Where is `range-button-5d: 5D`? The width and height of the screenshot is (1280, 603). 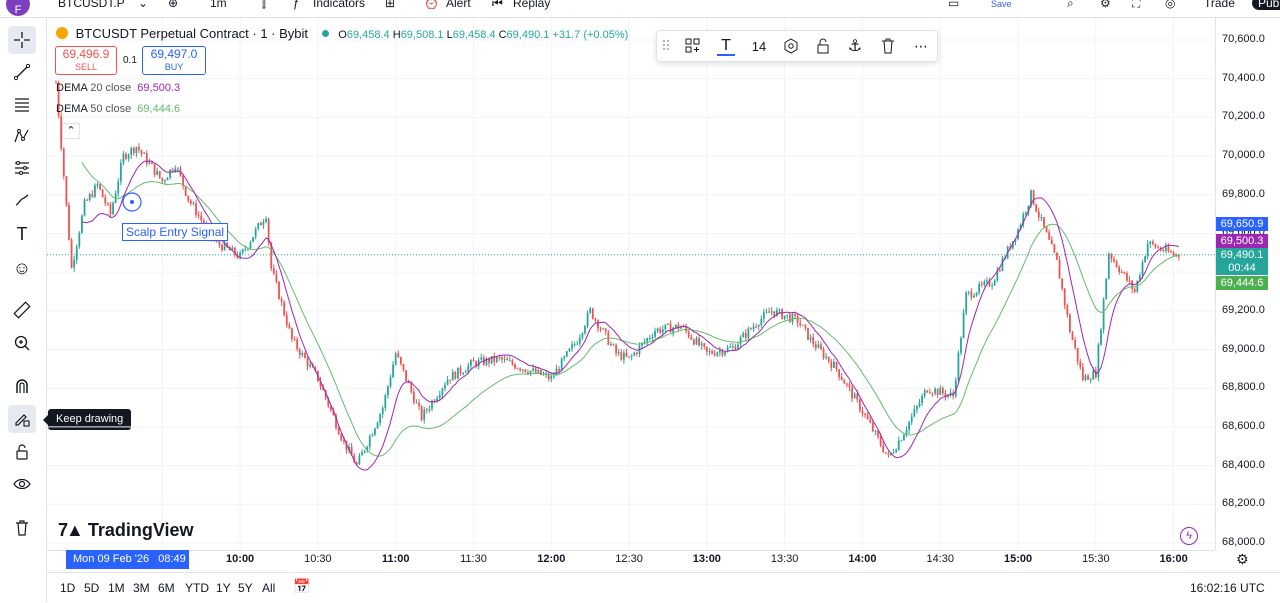 range-button-5d: 5D is located at coordinates (91, 588).